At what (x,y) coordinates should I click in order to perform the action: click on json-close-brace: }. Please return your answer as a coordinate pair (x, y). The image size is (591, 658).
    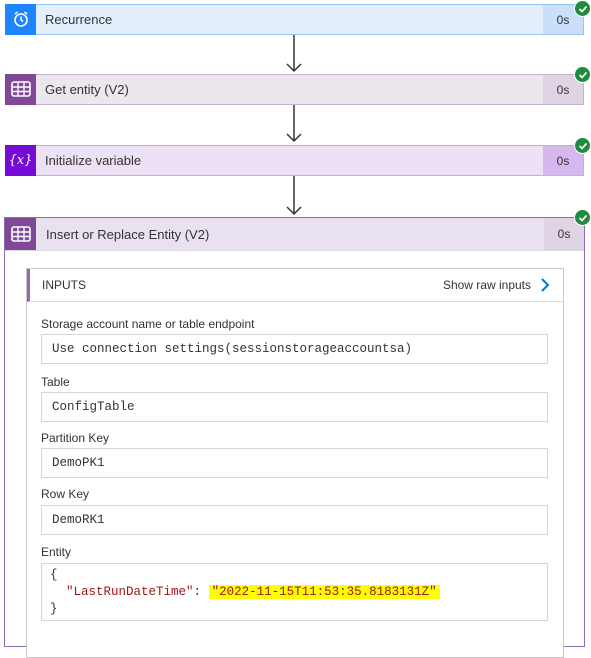
    Looking at the image, I should click on (54, 609).